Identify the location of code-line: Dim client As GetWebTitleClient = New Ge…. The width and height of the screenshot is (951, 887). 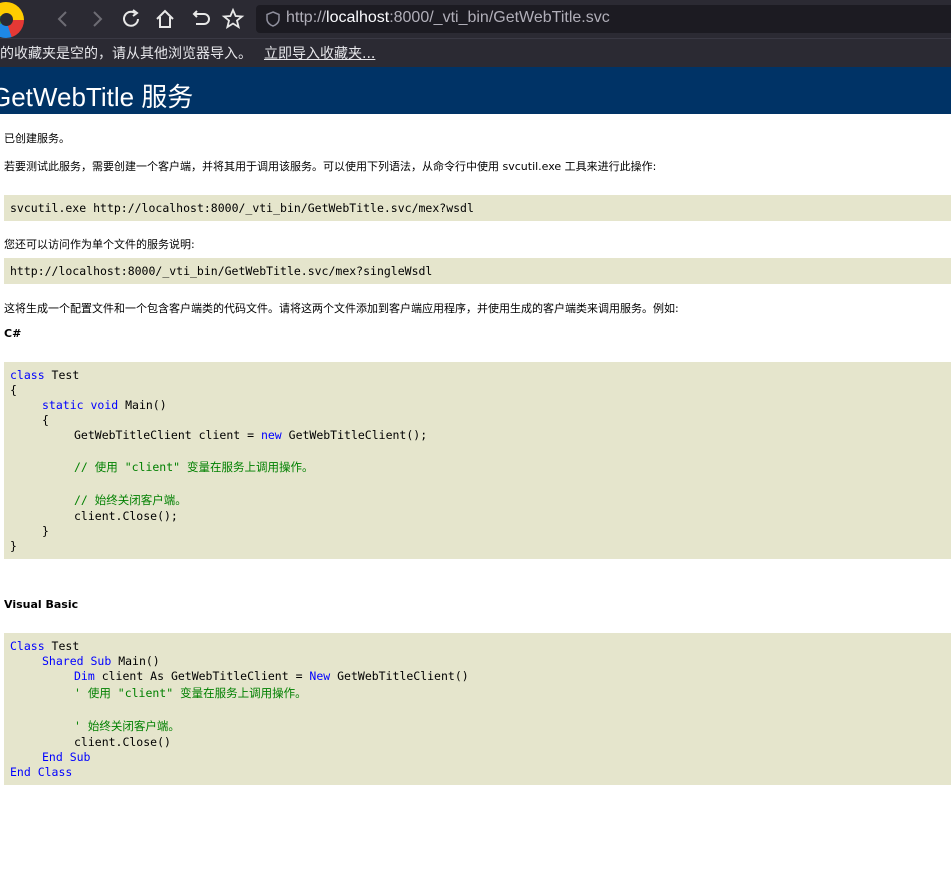
(271, 676).